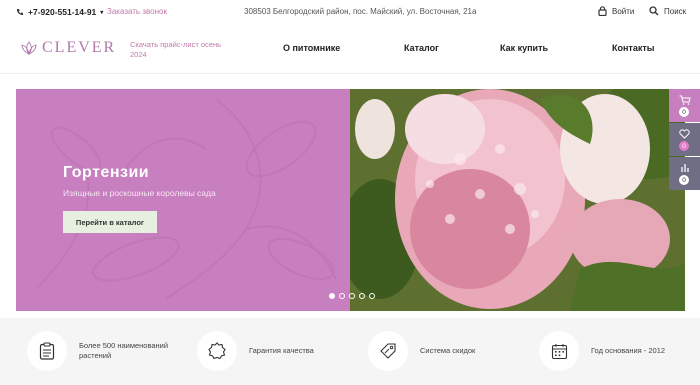 This screenshot has width=700, height=385. I want to click on feature-discounts: Система скидок, so click(444, 351).